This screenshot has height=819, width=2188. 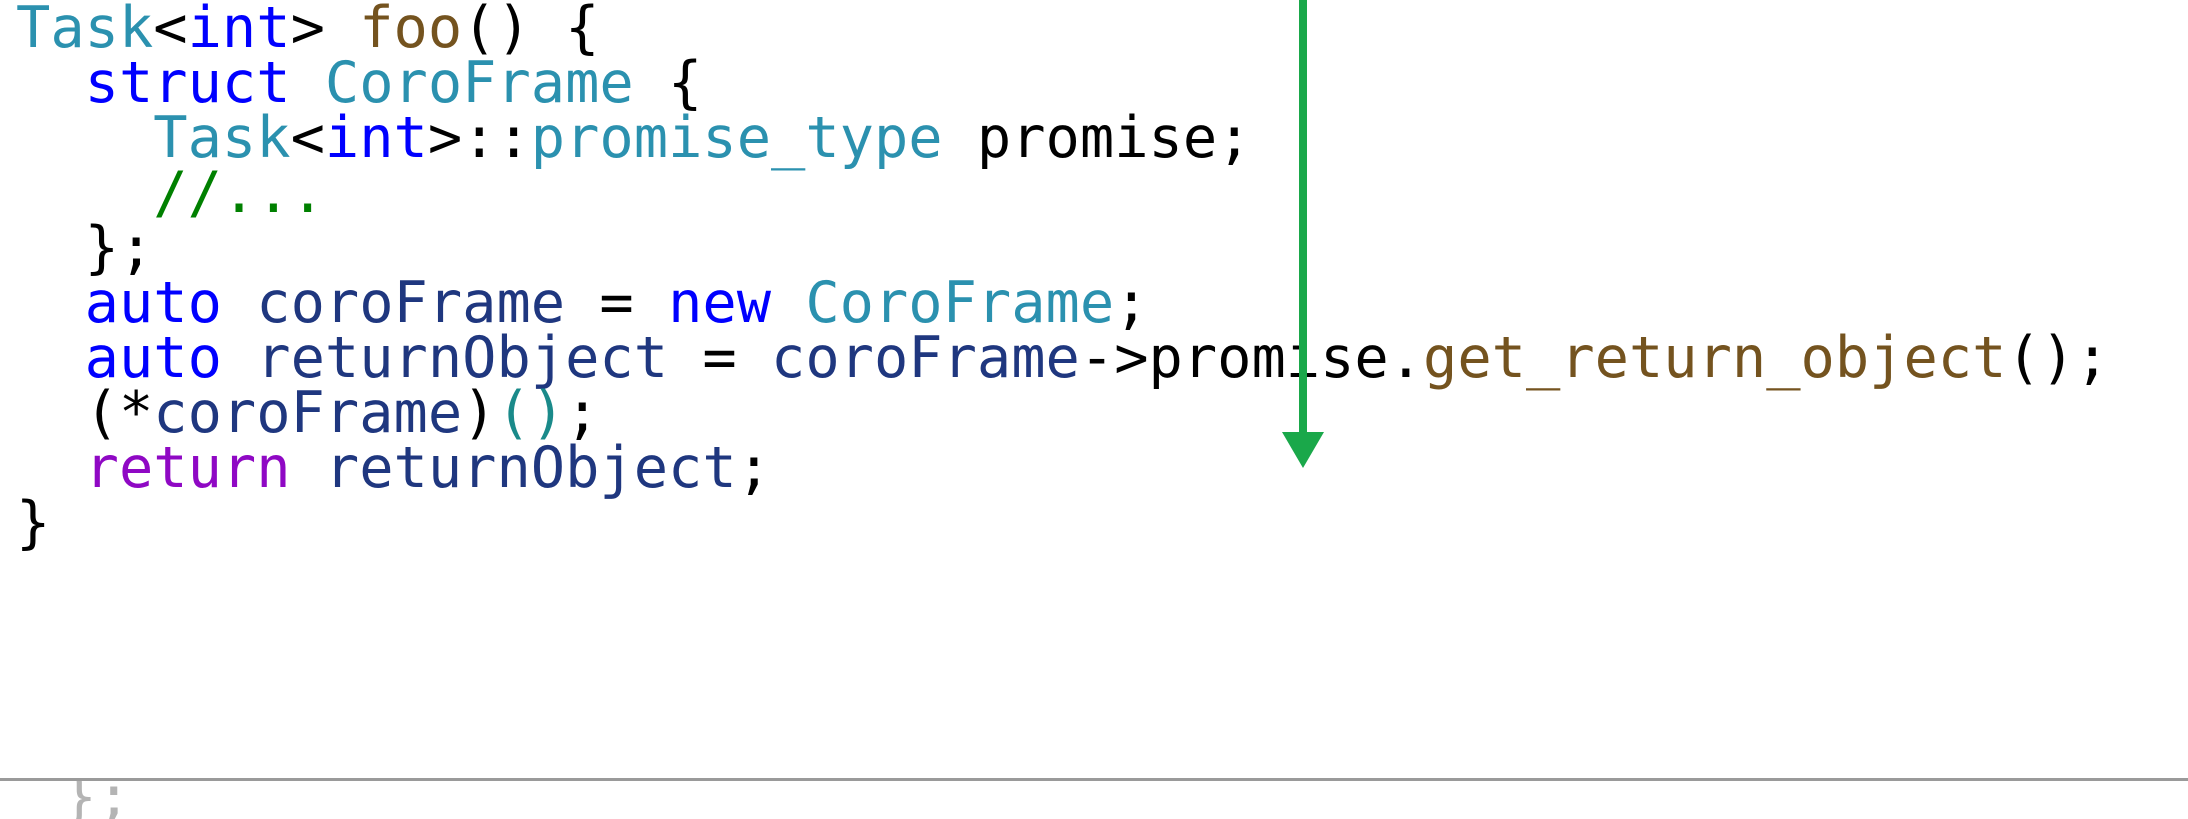 I want to click on code-token-plain: }, so click(x=33, y=523).